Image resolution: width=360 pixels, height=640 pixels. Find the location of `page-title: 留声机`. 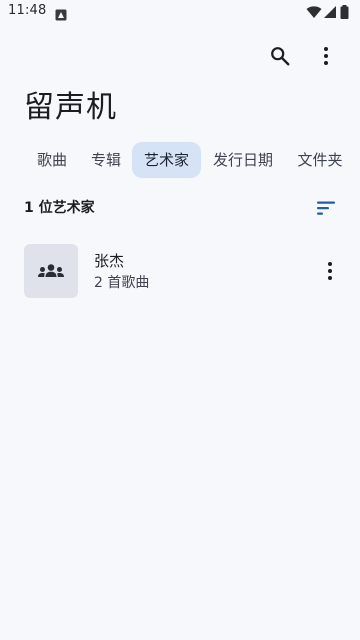

page-title: 留声机 is located at coordinates (70, 107).